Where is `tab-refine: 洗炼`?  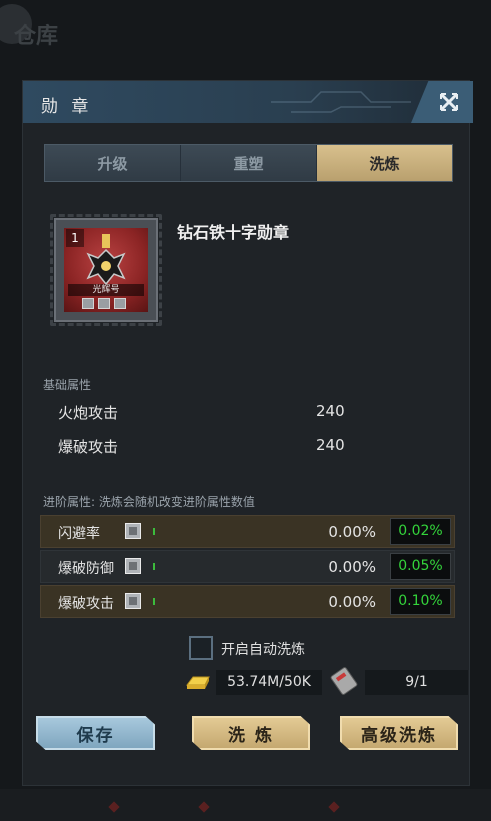
tab-refine: 洗炼 is located at coordinates (384, 163).